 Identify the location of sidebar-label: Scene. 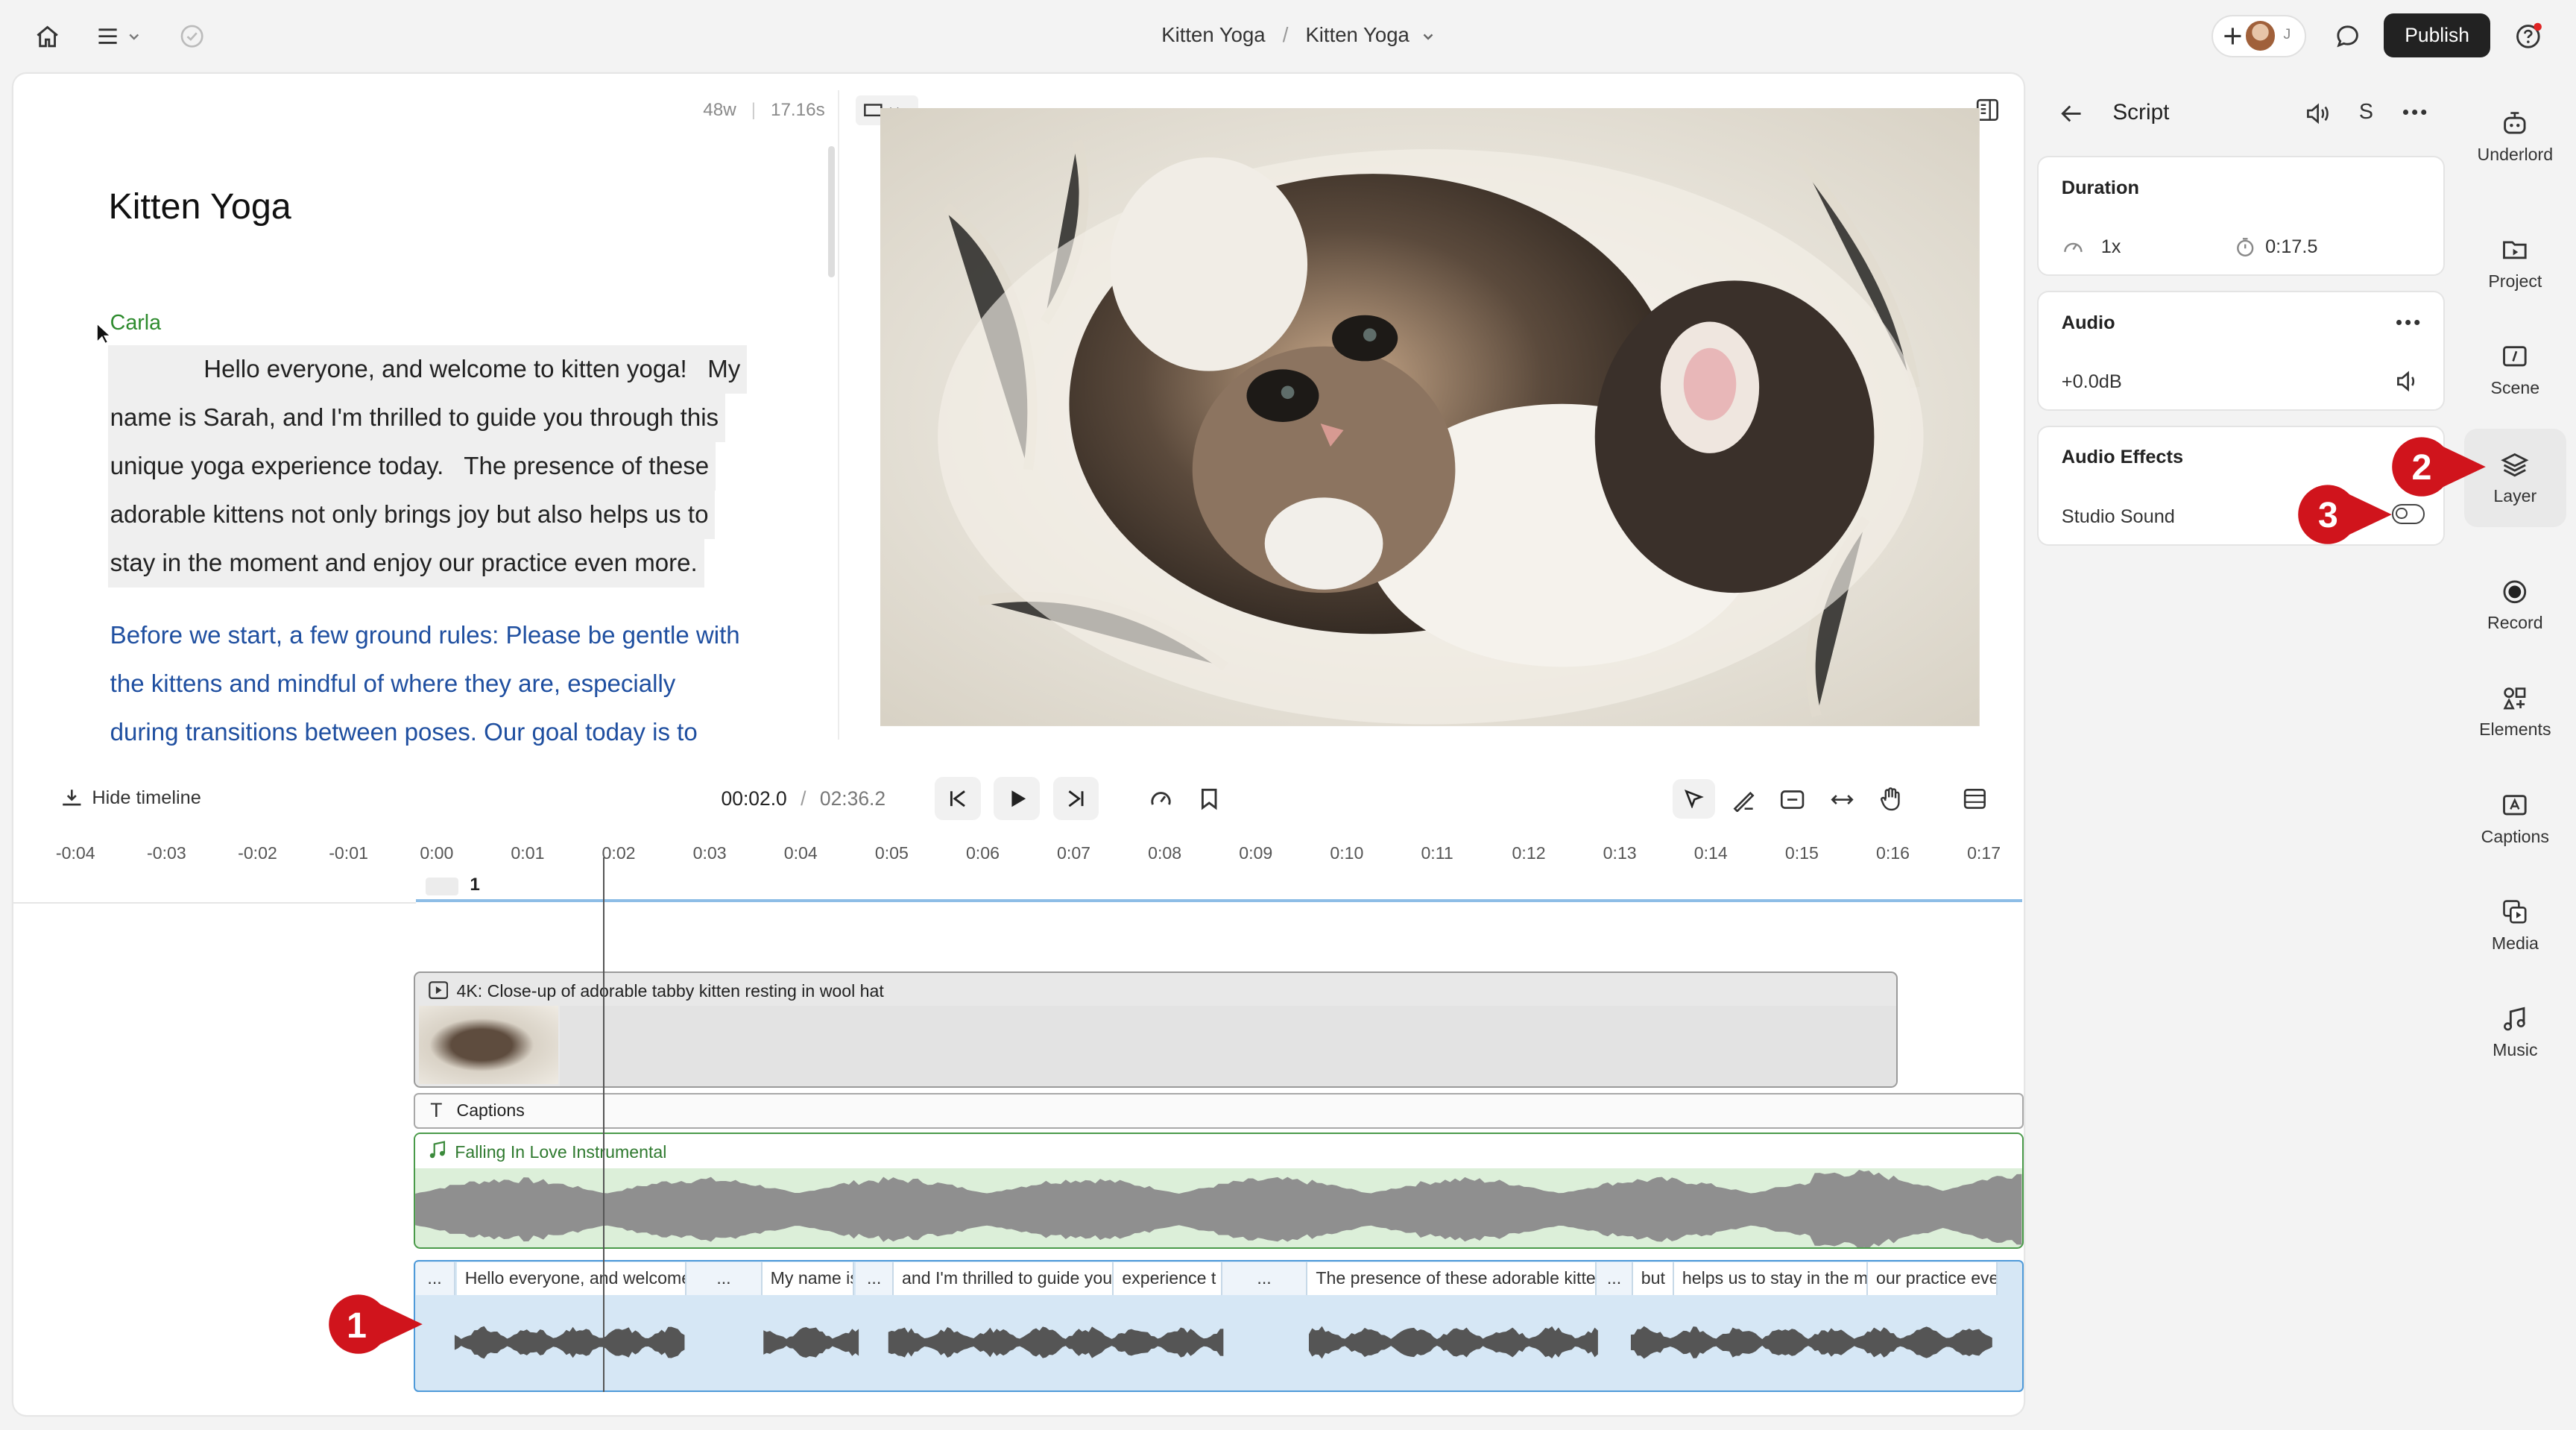
(2515, 387).